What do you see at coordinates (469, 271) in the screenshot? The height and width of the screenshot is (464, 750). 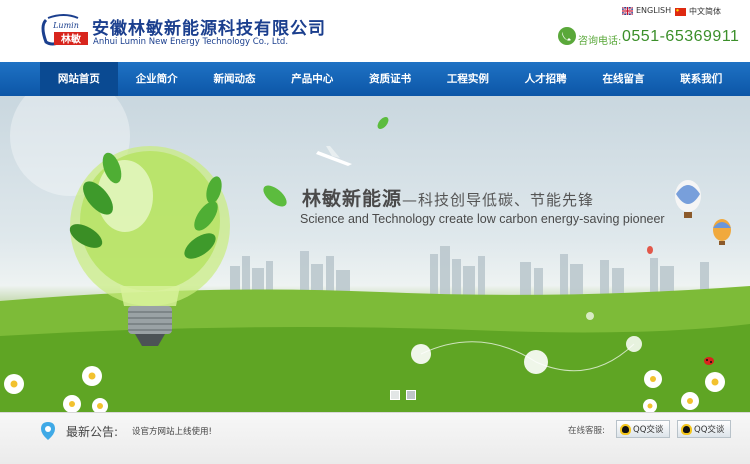 I see `city-skyline` at bounding box center [469, 271].